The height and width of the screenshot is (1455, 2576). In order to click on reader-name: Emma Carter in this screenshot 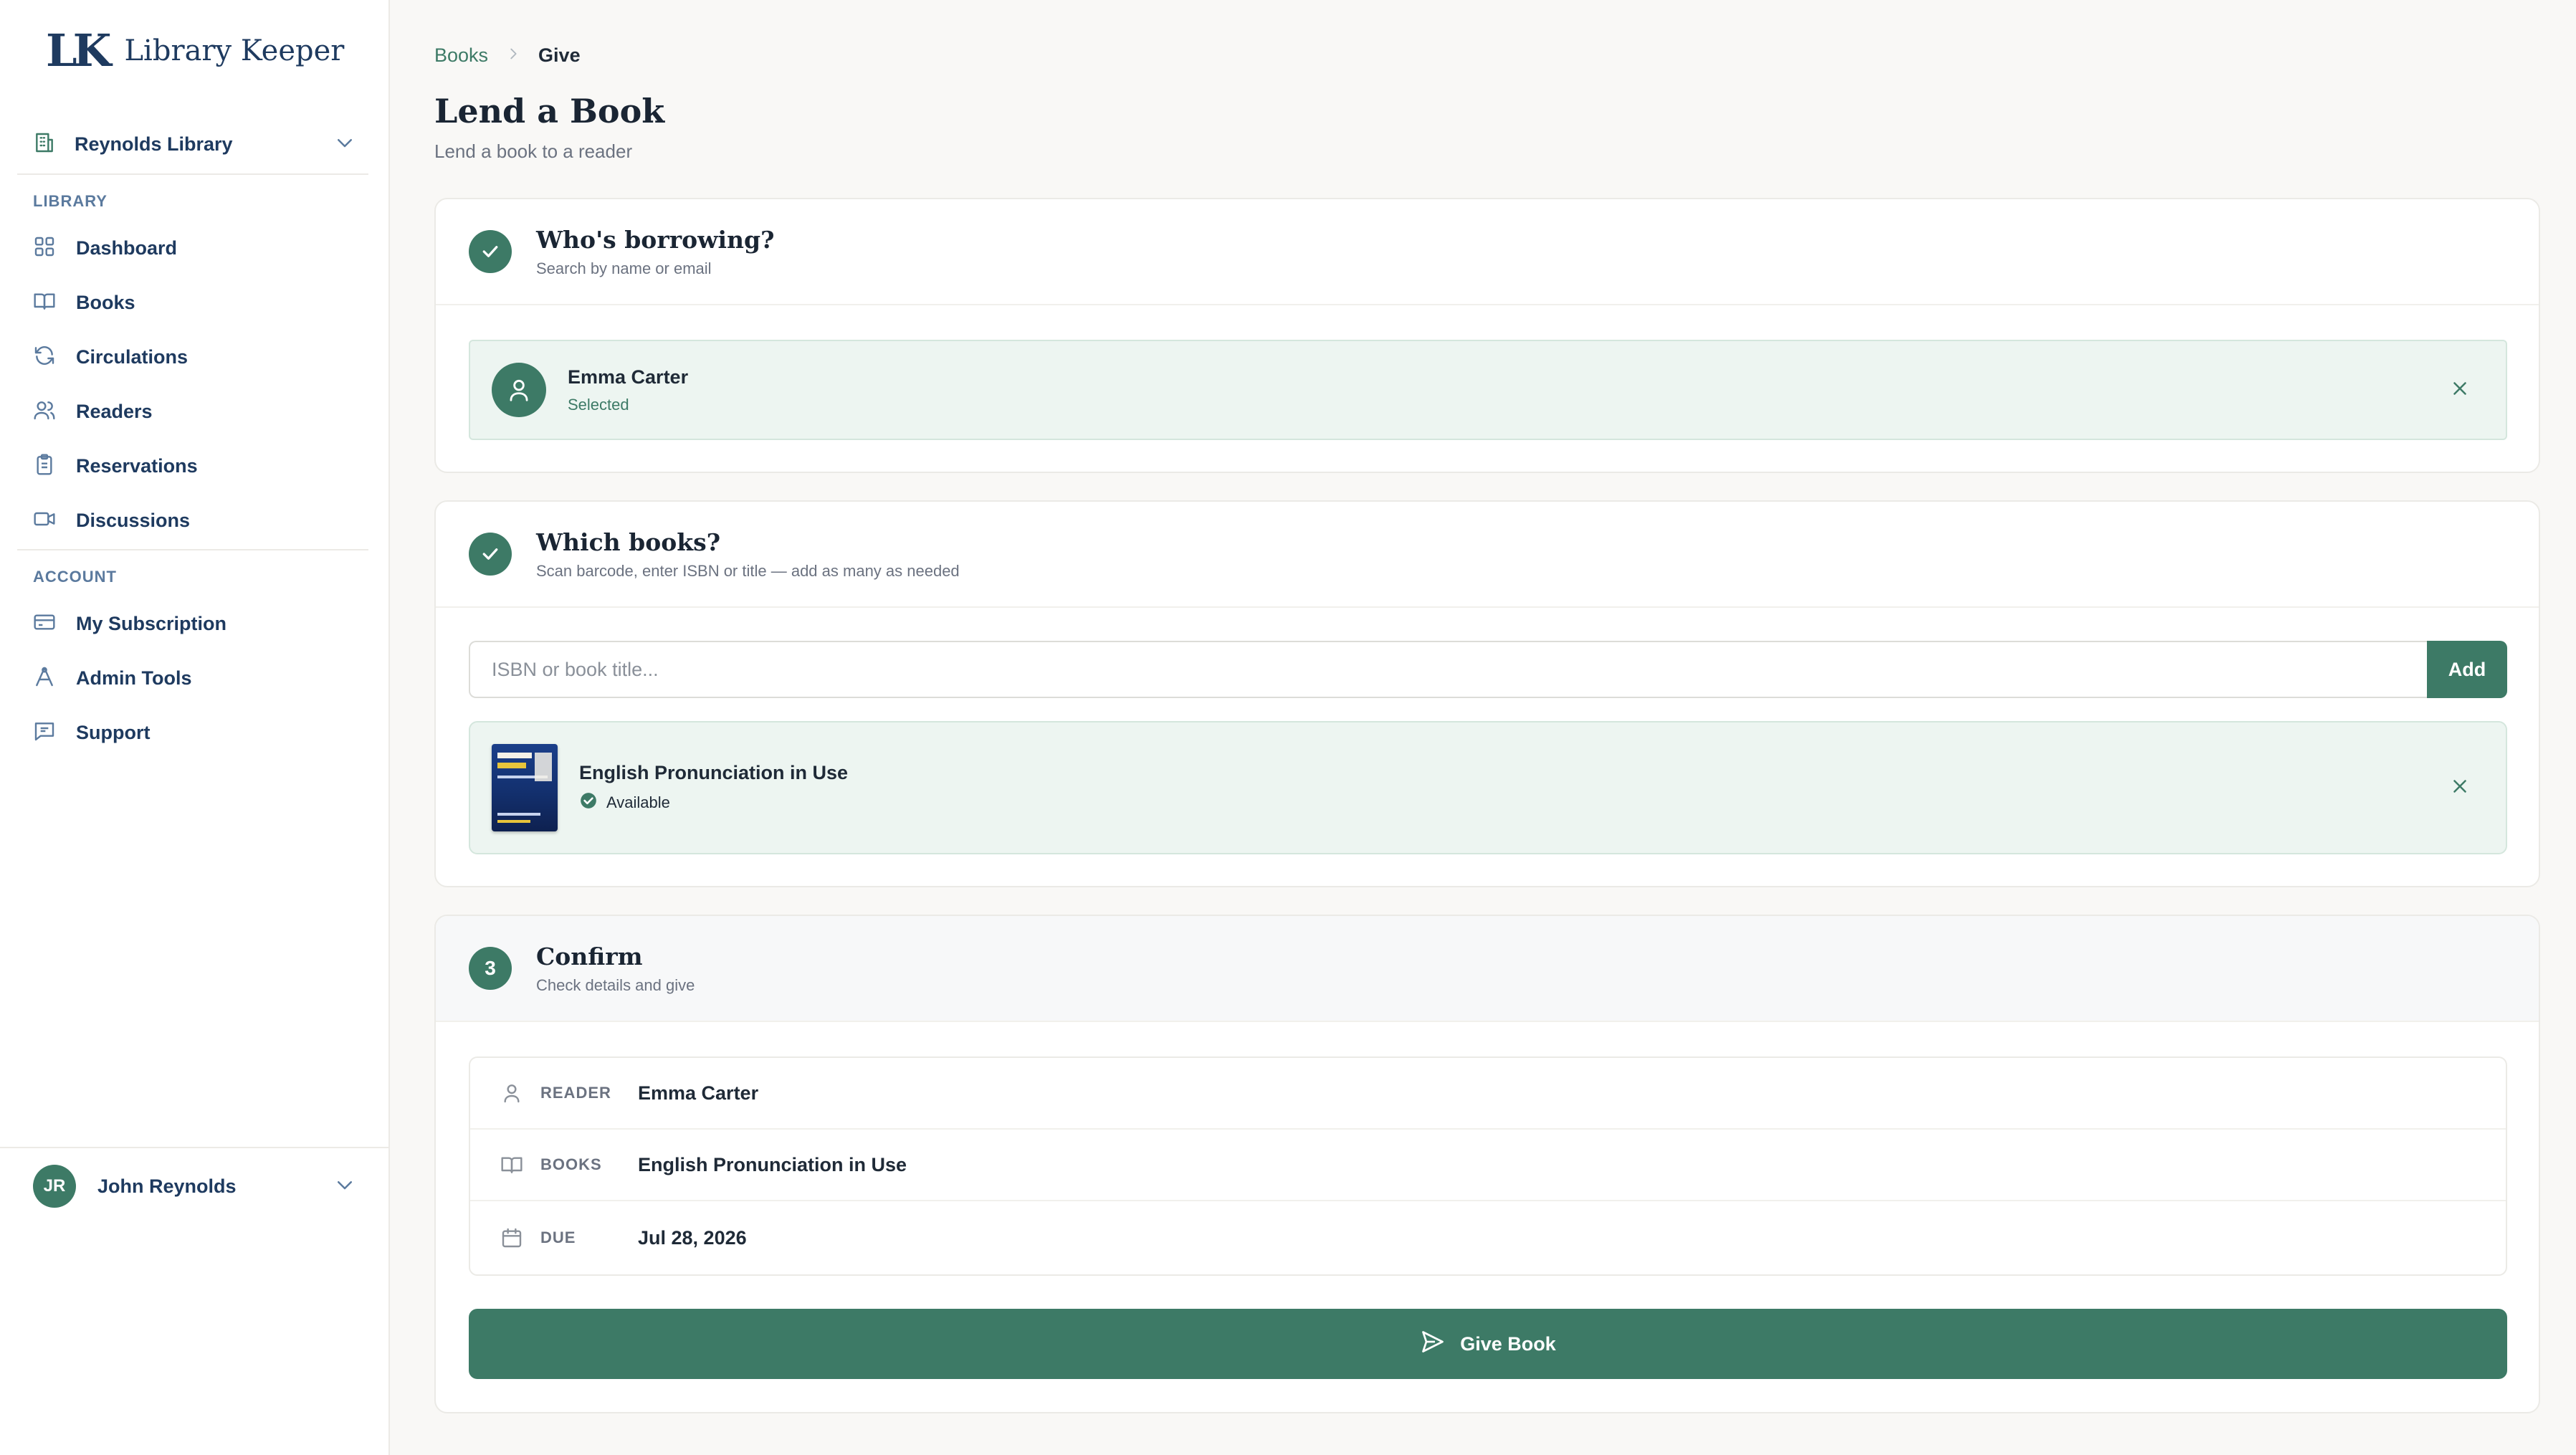, I will do `click(628, 377)`.